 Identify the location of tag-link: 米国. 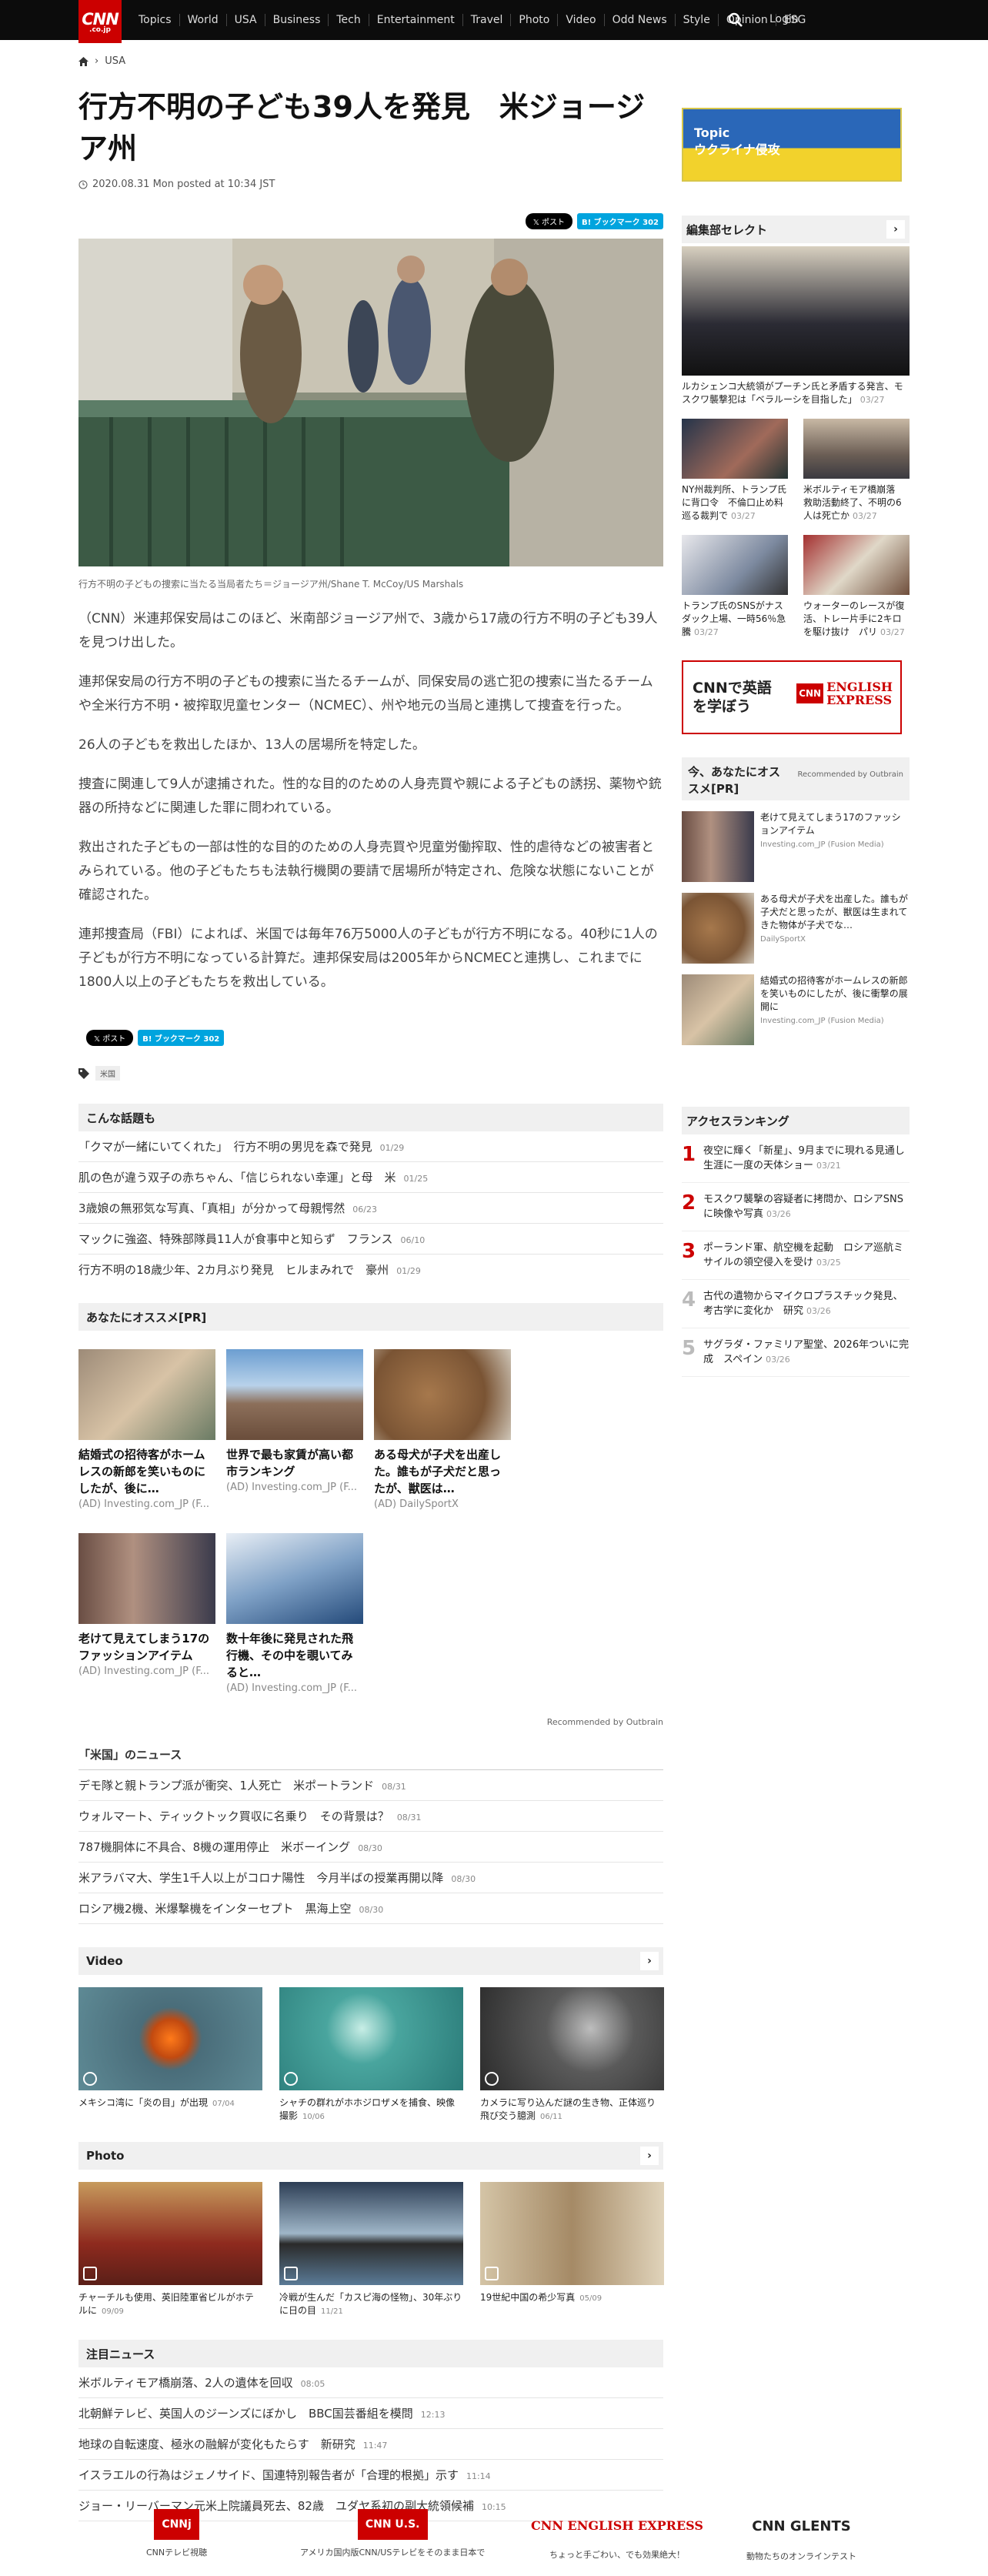
(107, 1073).